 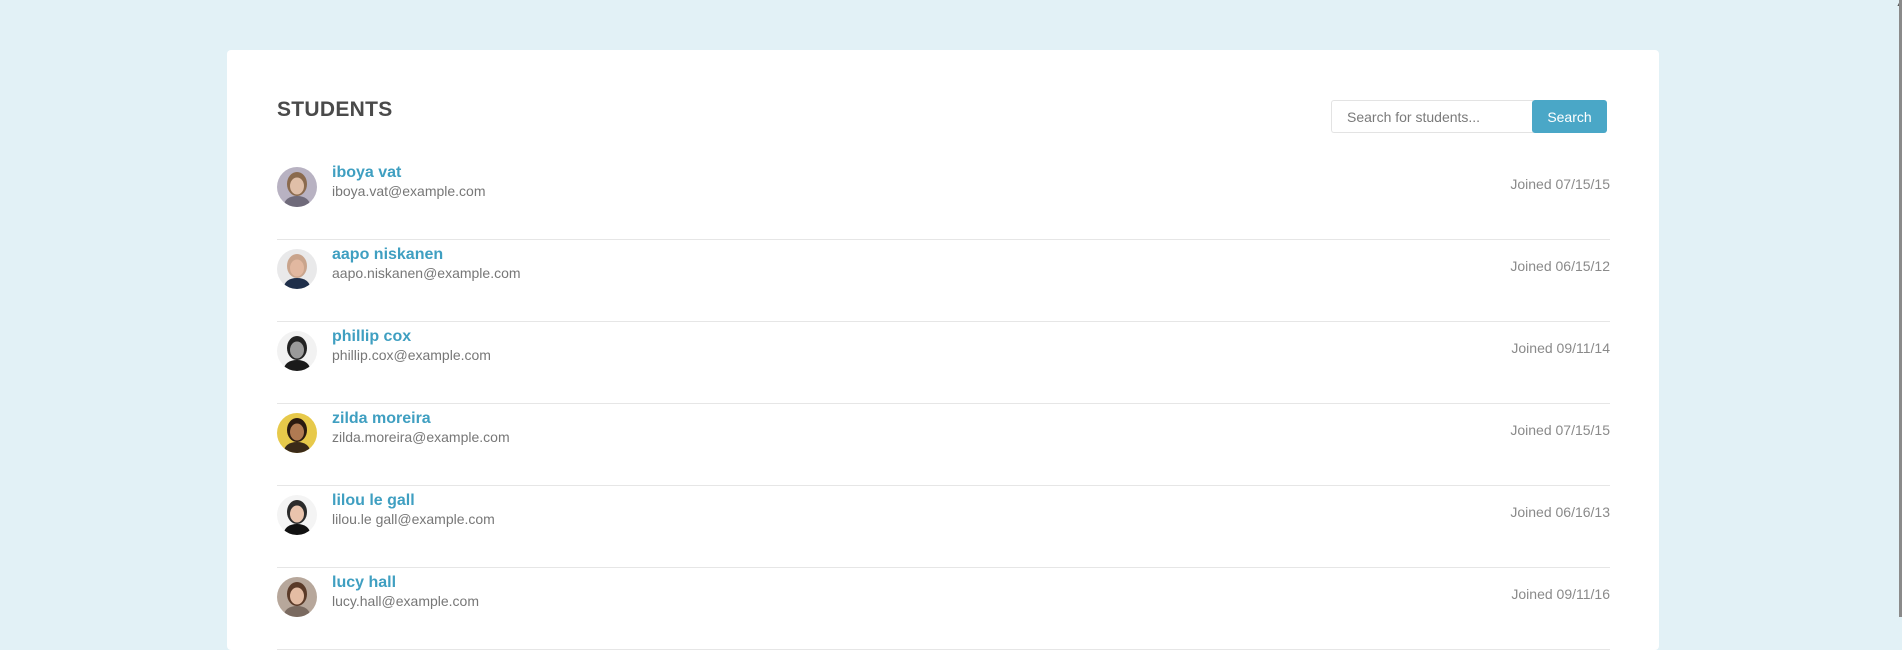 I want to click on student-email: zilda.moreira@example.com, so click(x=421, y=437).